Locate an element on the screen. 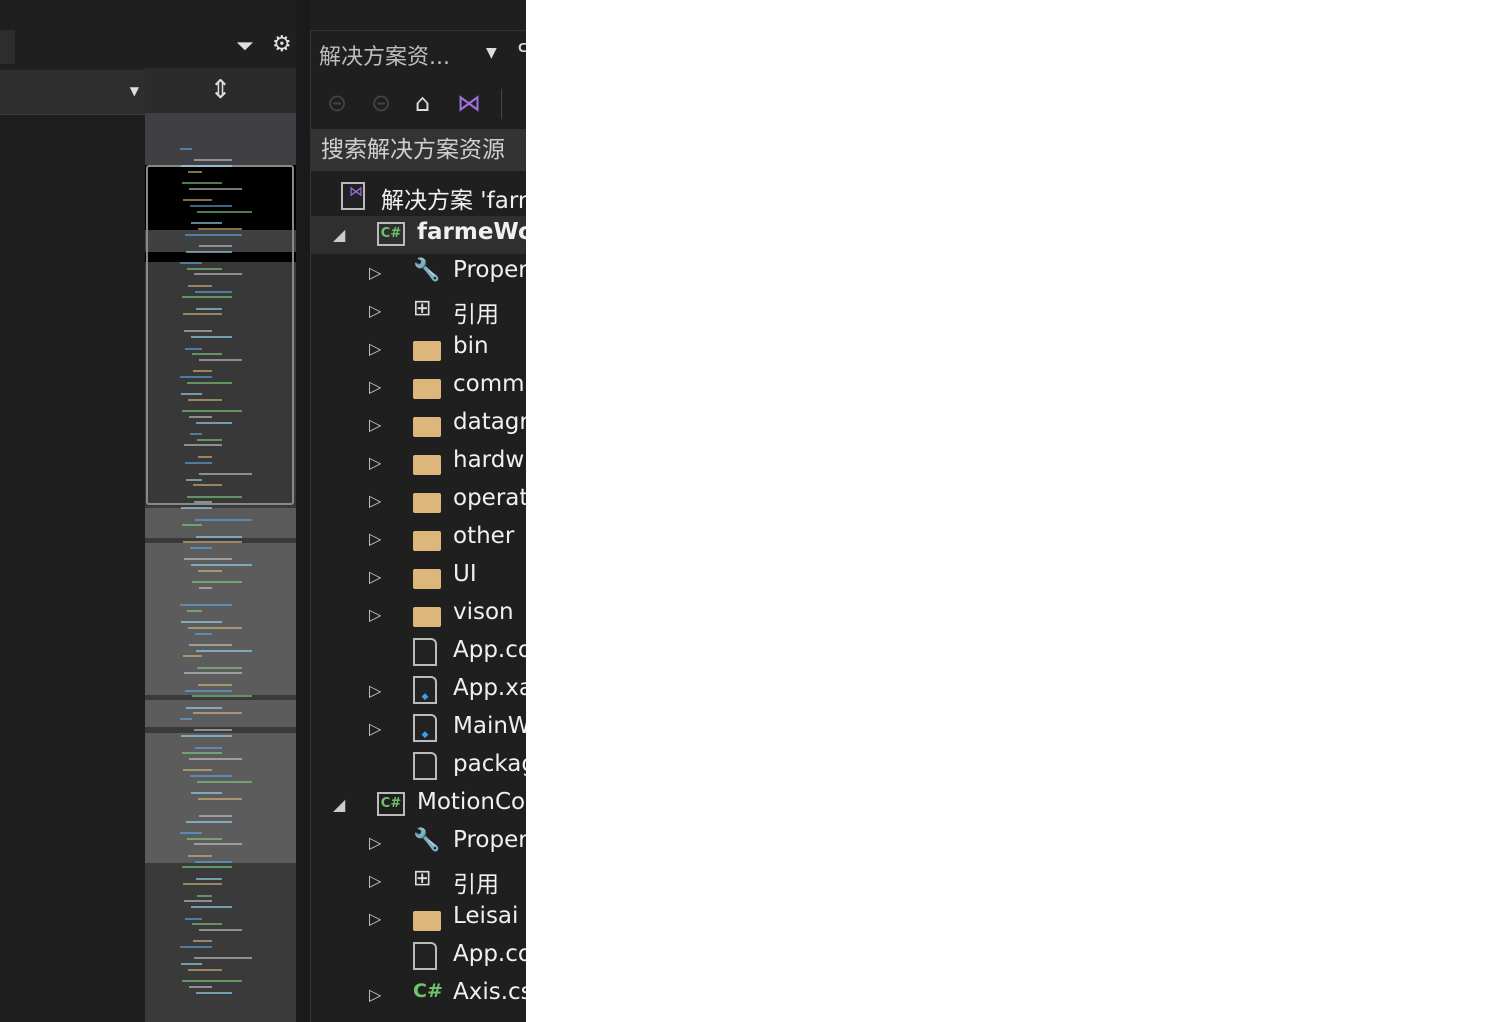 The width and height of the screenshot is (1512, 1022). tree-item-label: 引用 is located at coordinates (476, 315).